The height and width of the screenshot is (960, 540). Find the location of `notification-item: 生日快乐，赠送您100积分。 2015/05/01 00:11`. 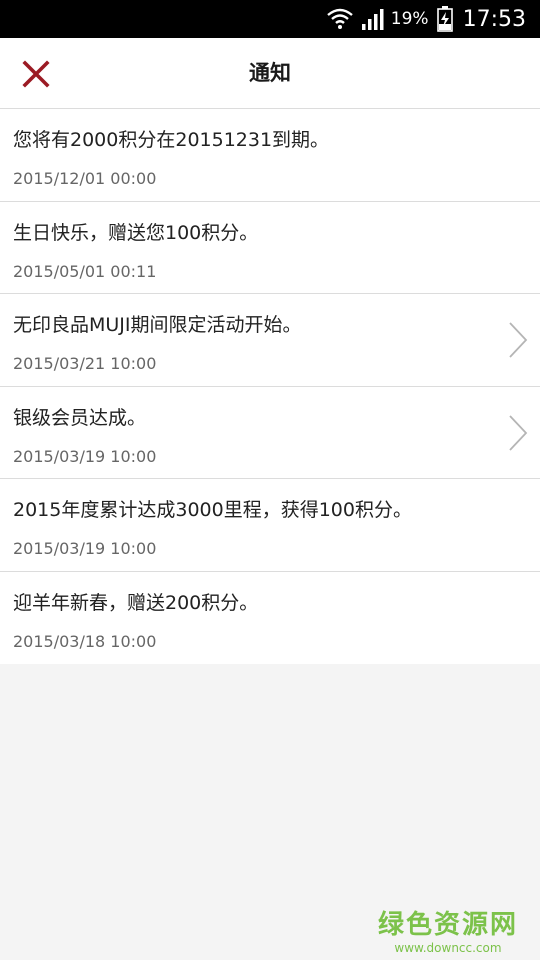

notification-item: 生日快乐，赠送您100积分。 2015/05/01 00:11 is located at coordinates (270, 248).